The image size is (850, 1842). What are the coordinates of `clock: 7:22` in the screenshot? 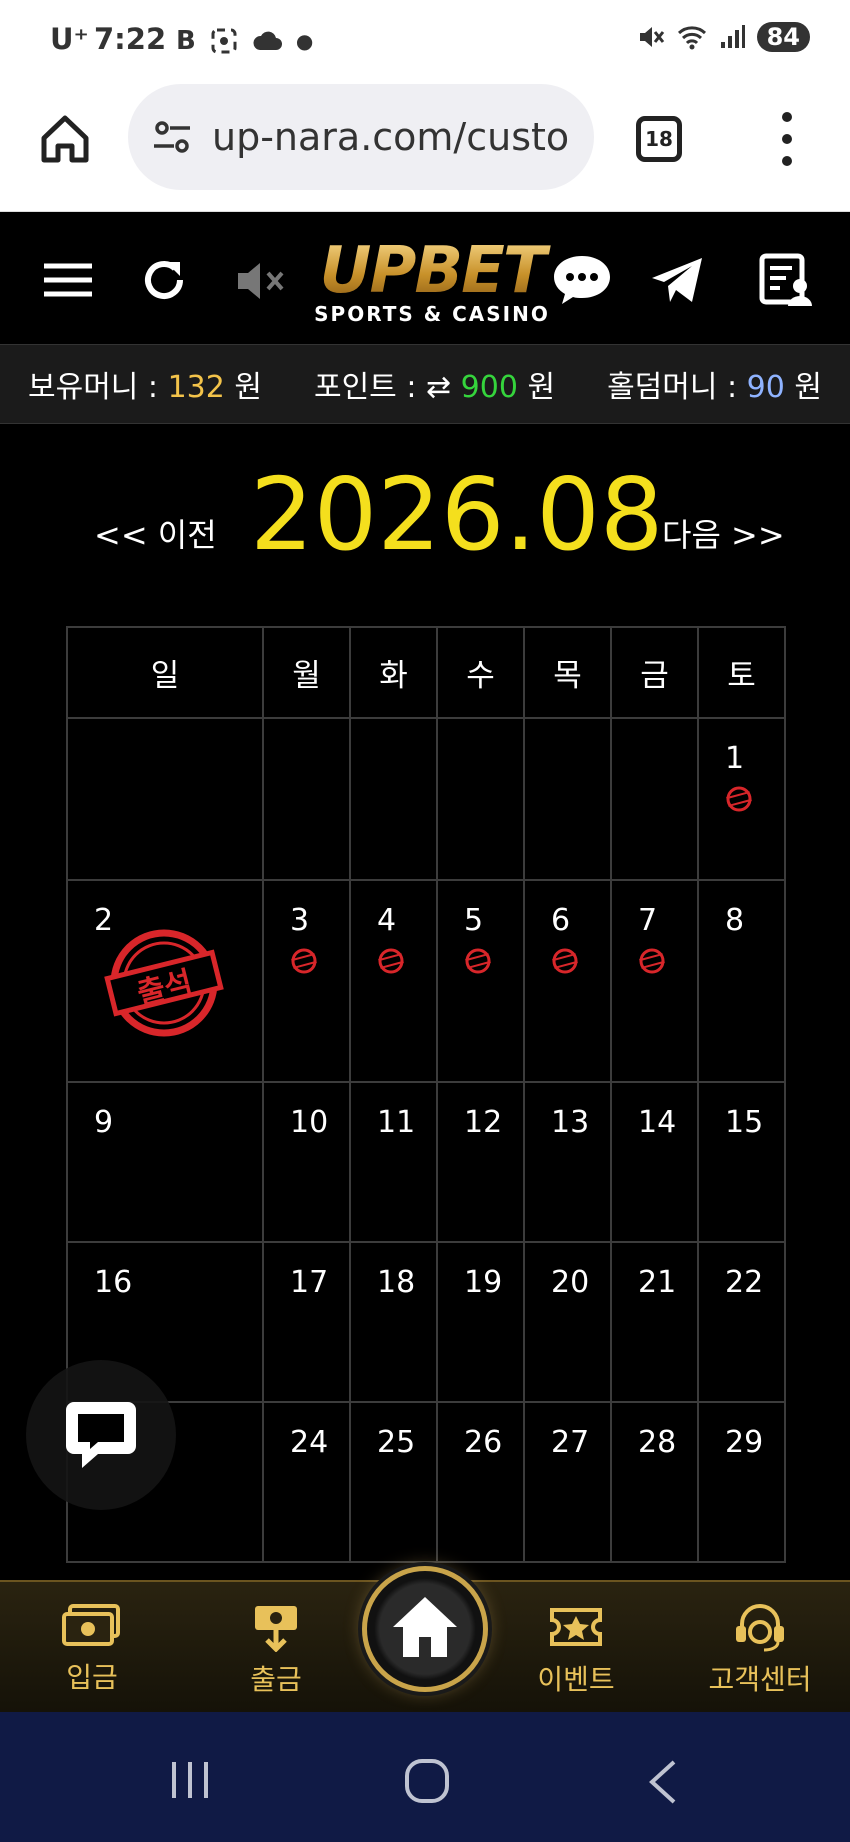 It's located at (130, 39).